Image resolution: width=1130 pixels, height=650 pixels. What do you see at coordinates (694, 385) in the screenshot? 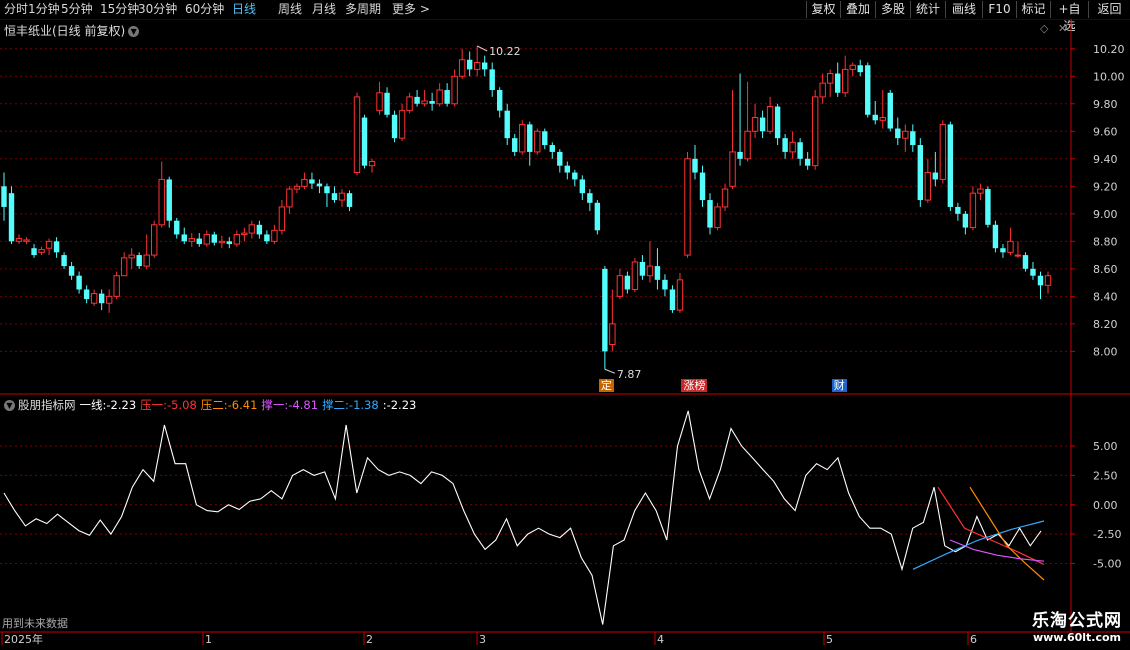
I see `event-marker-1: 涨榜` at bounding box center [694, 385].